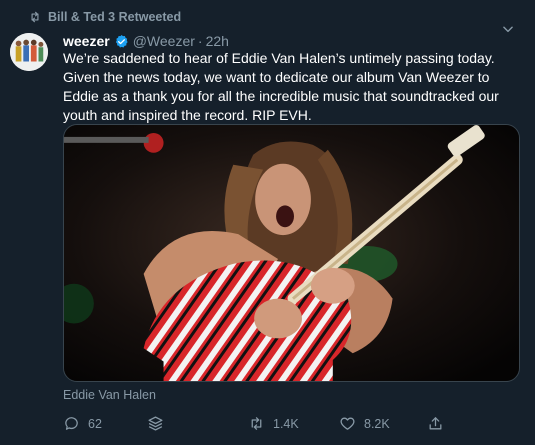 This screenshot has width=535, height=445. I want to click on like-button: 8.2K, so click(364, 423).